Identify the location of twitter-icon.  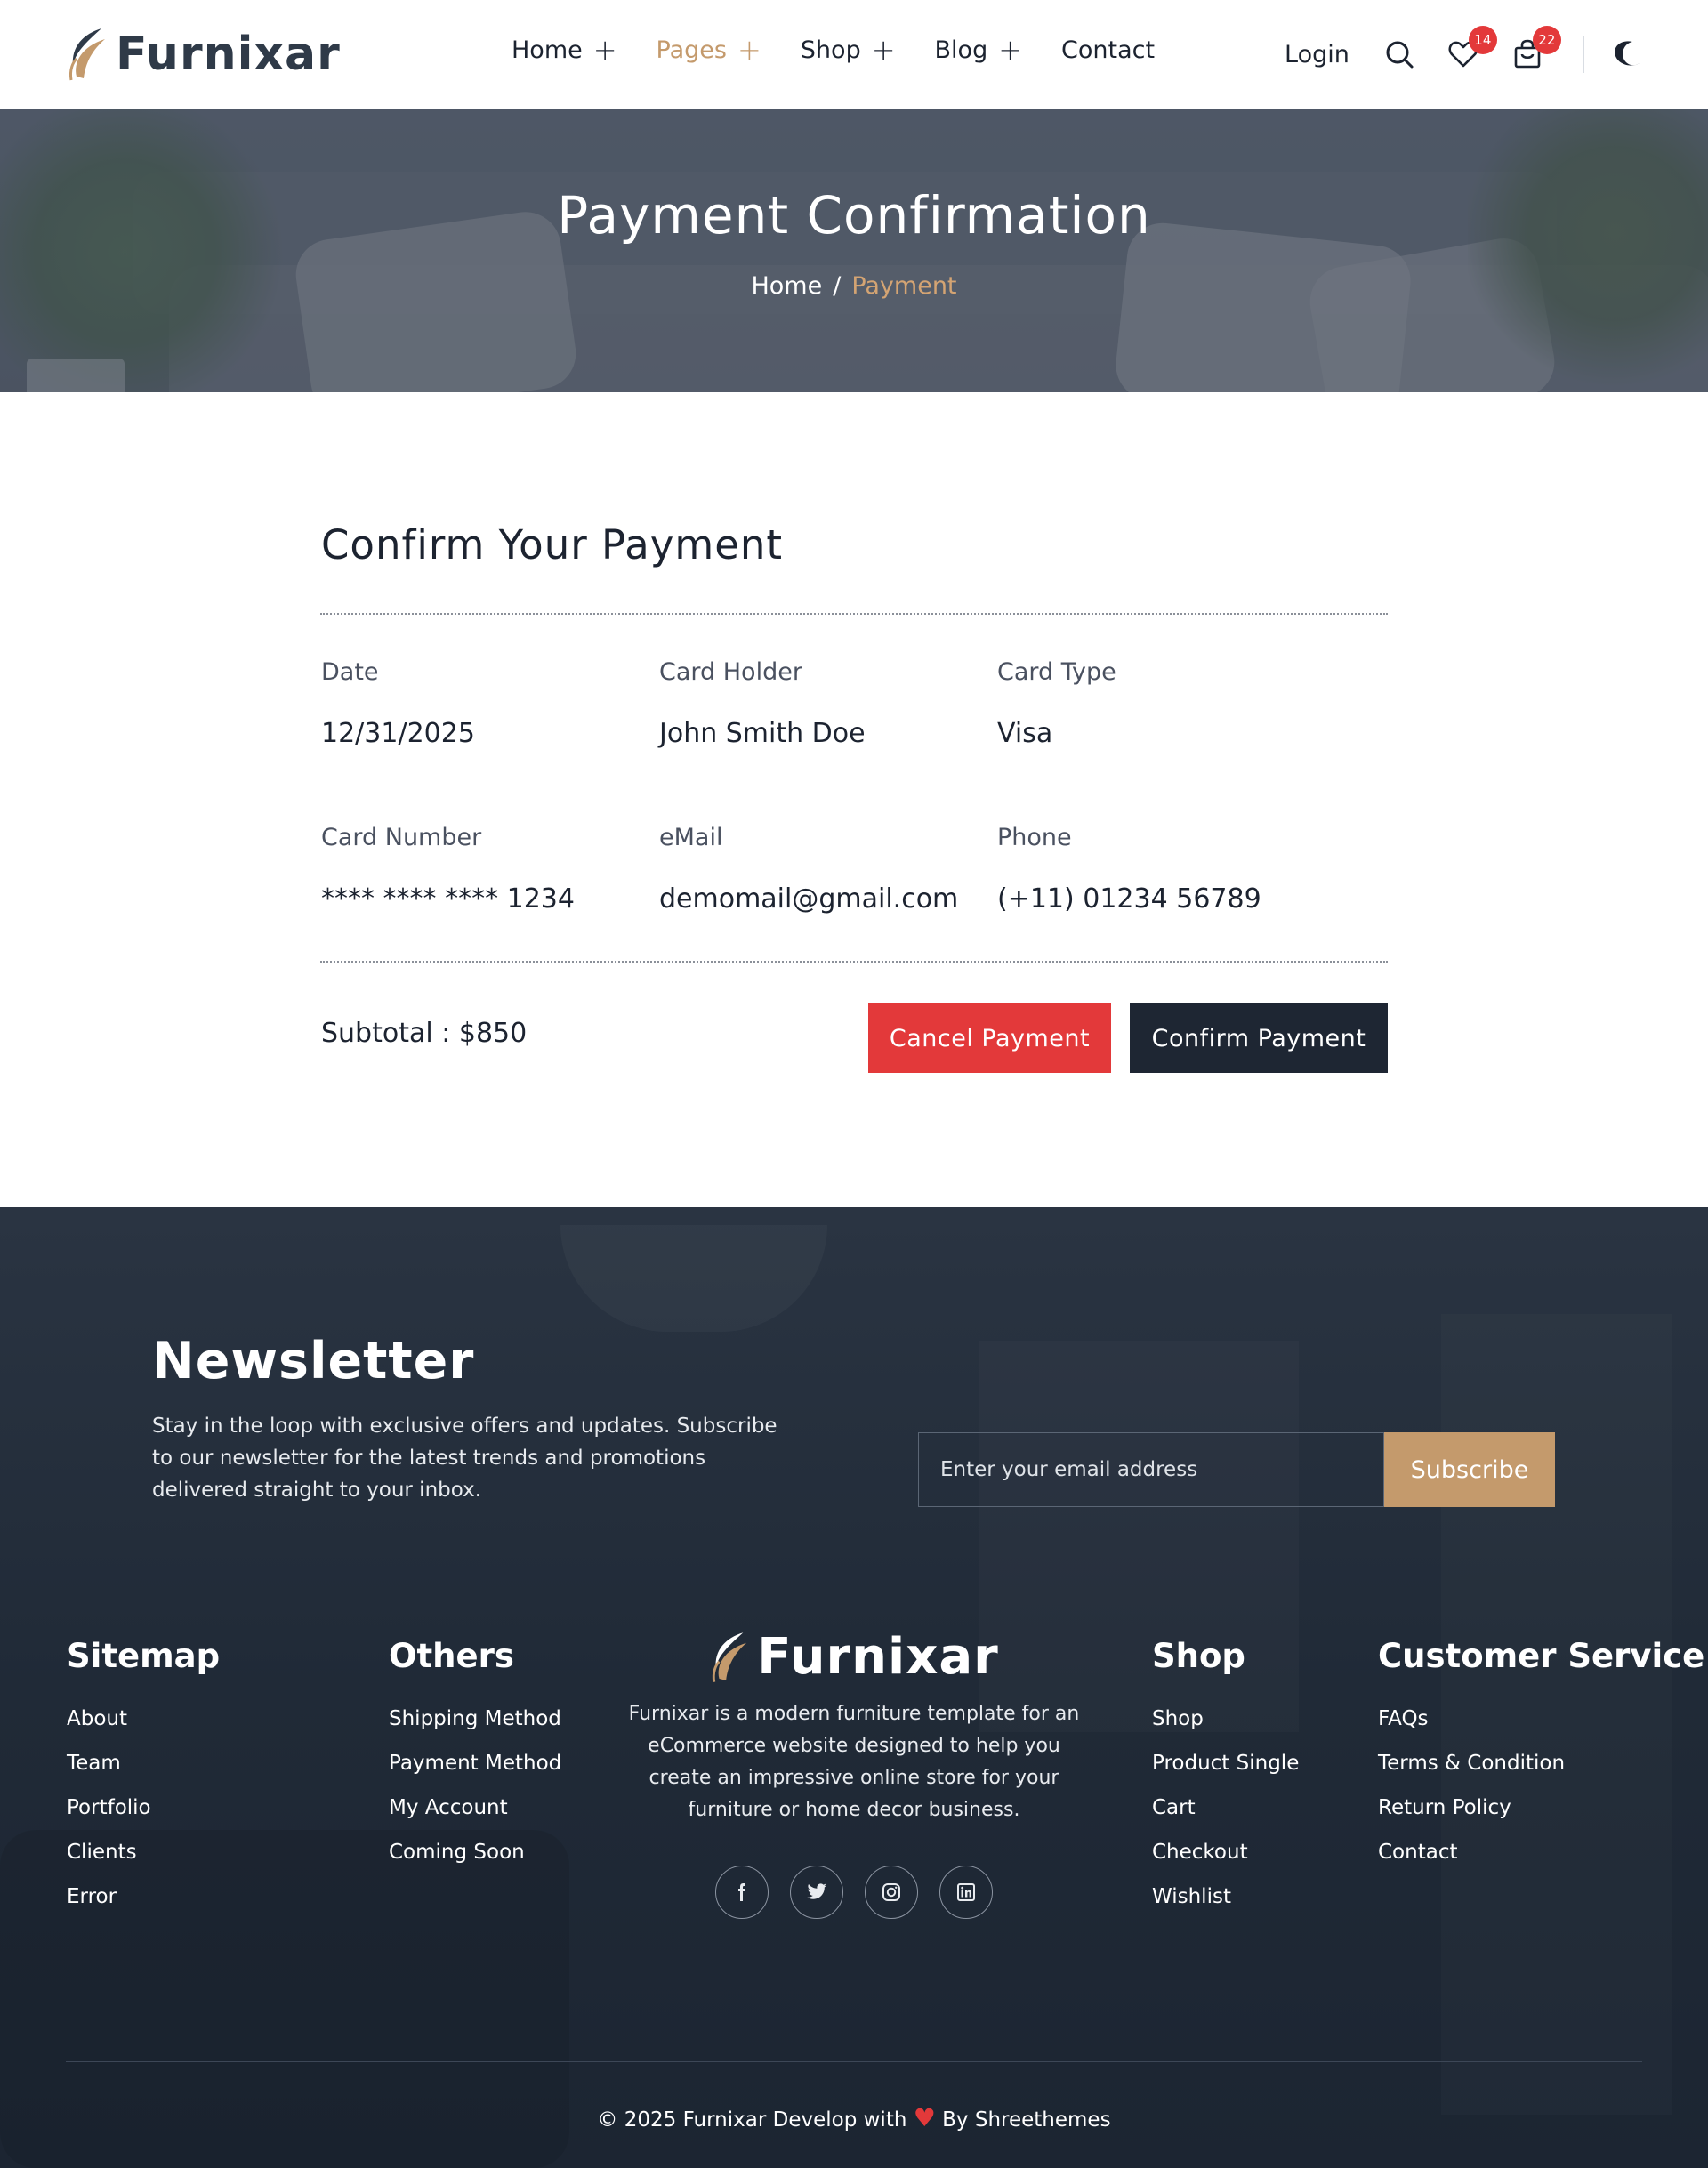
(816, 1891).